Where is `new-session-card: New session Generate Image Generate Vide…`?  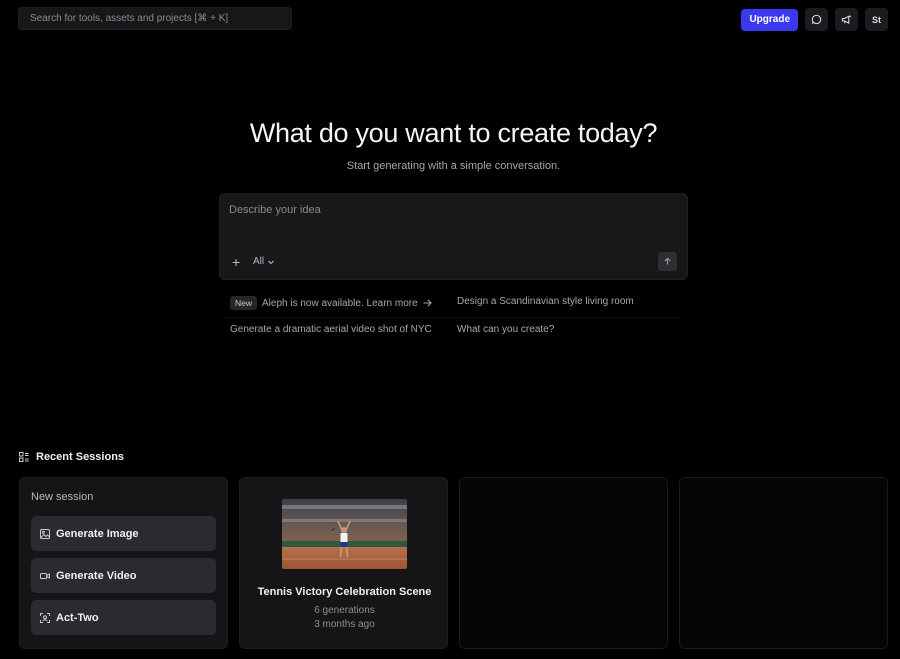 new-session-card: New session Generate Image Generate Vide… is located at coordinates (123, 563).